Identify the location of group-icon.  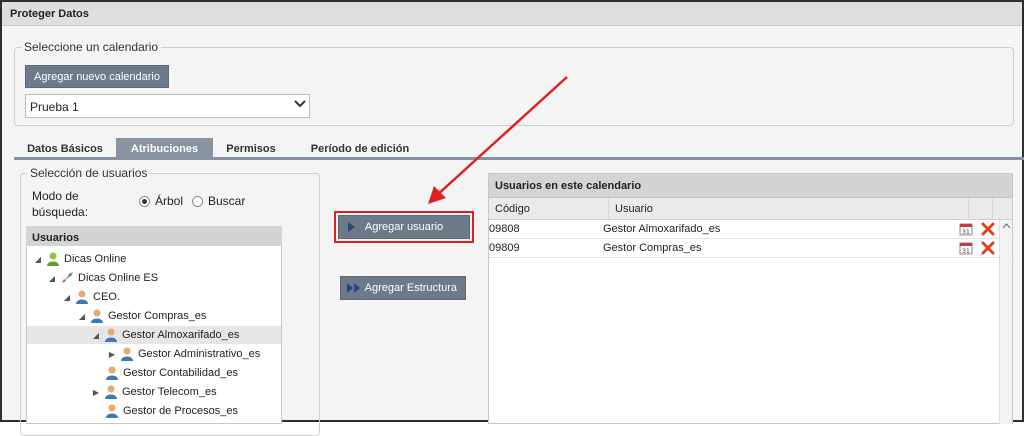
(53, 259).